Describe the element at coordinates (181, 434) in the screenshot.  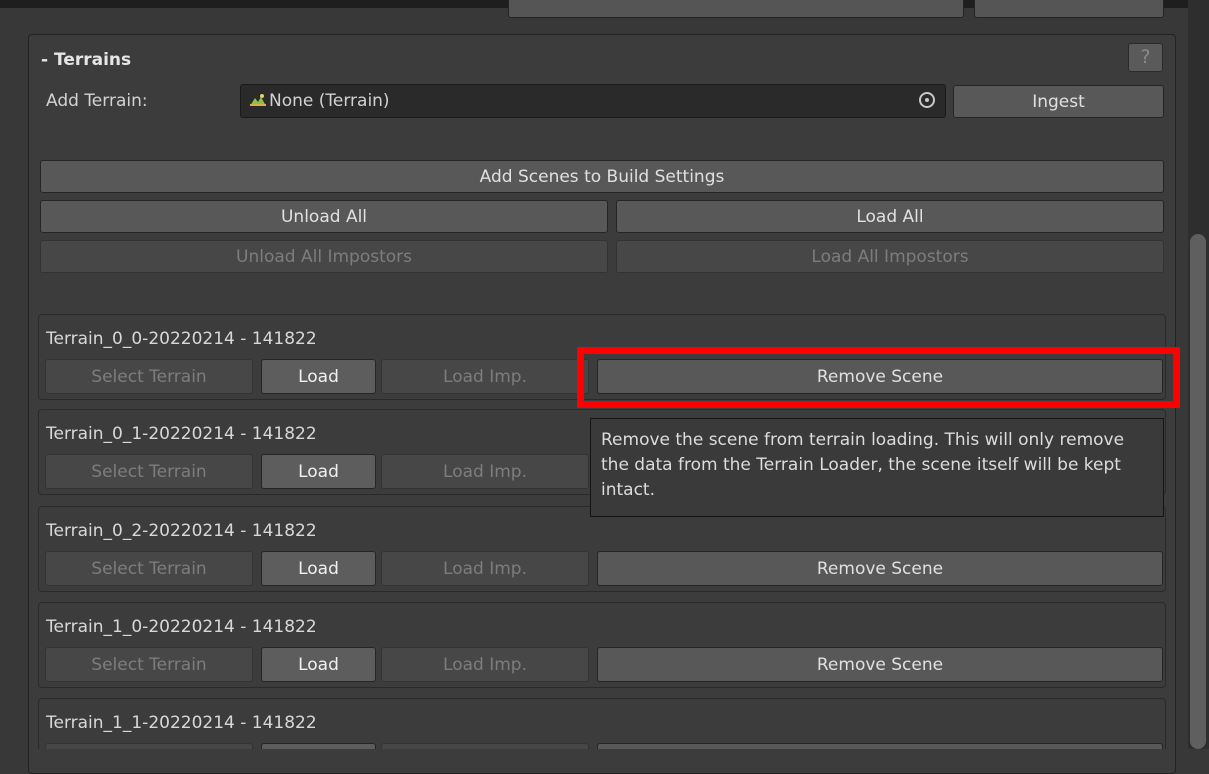
I see `scene-name: Terrain_0_1-20220214 - 141822` at that location.